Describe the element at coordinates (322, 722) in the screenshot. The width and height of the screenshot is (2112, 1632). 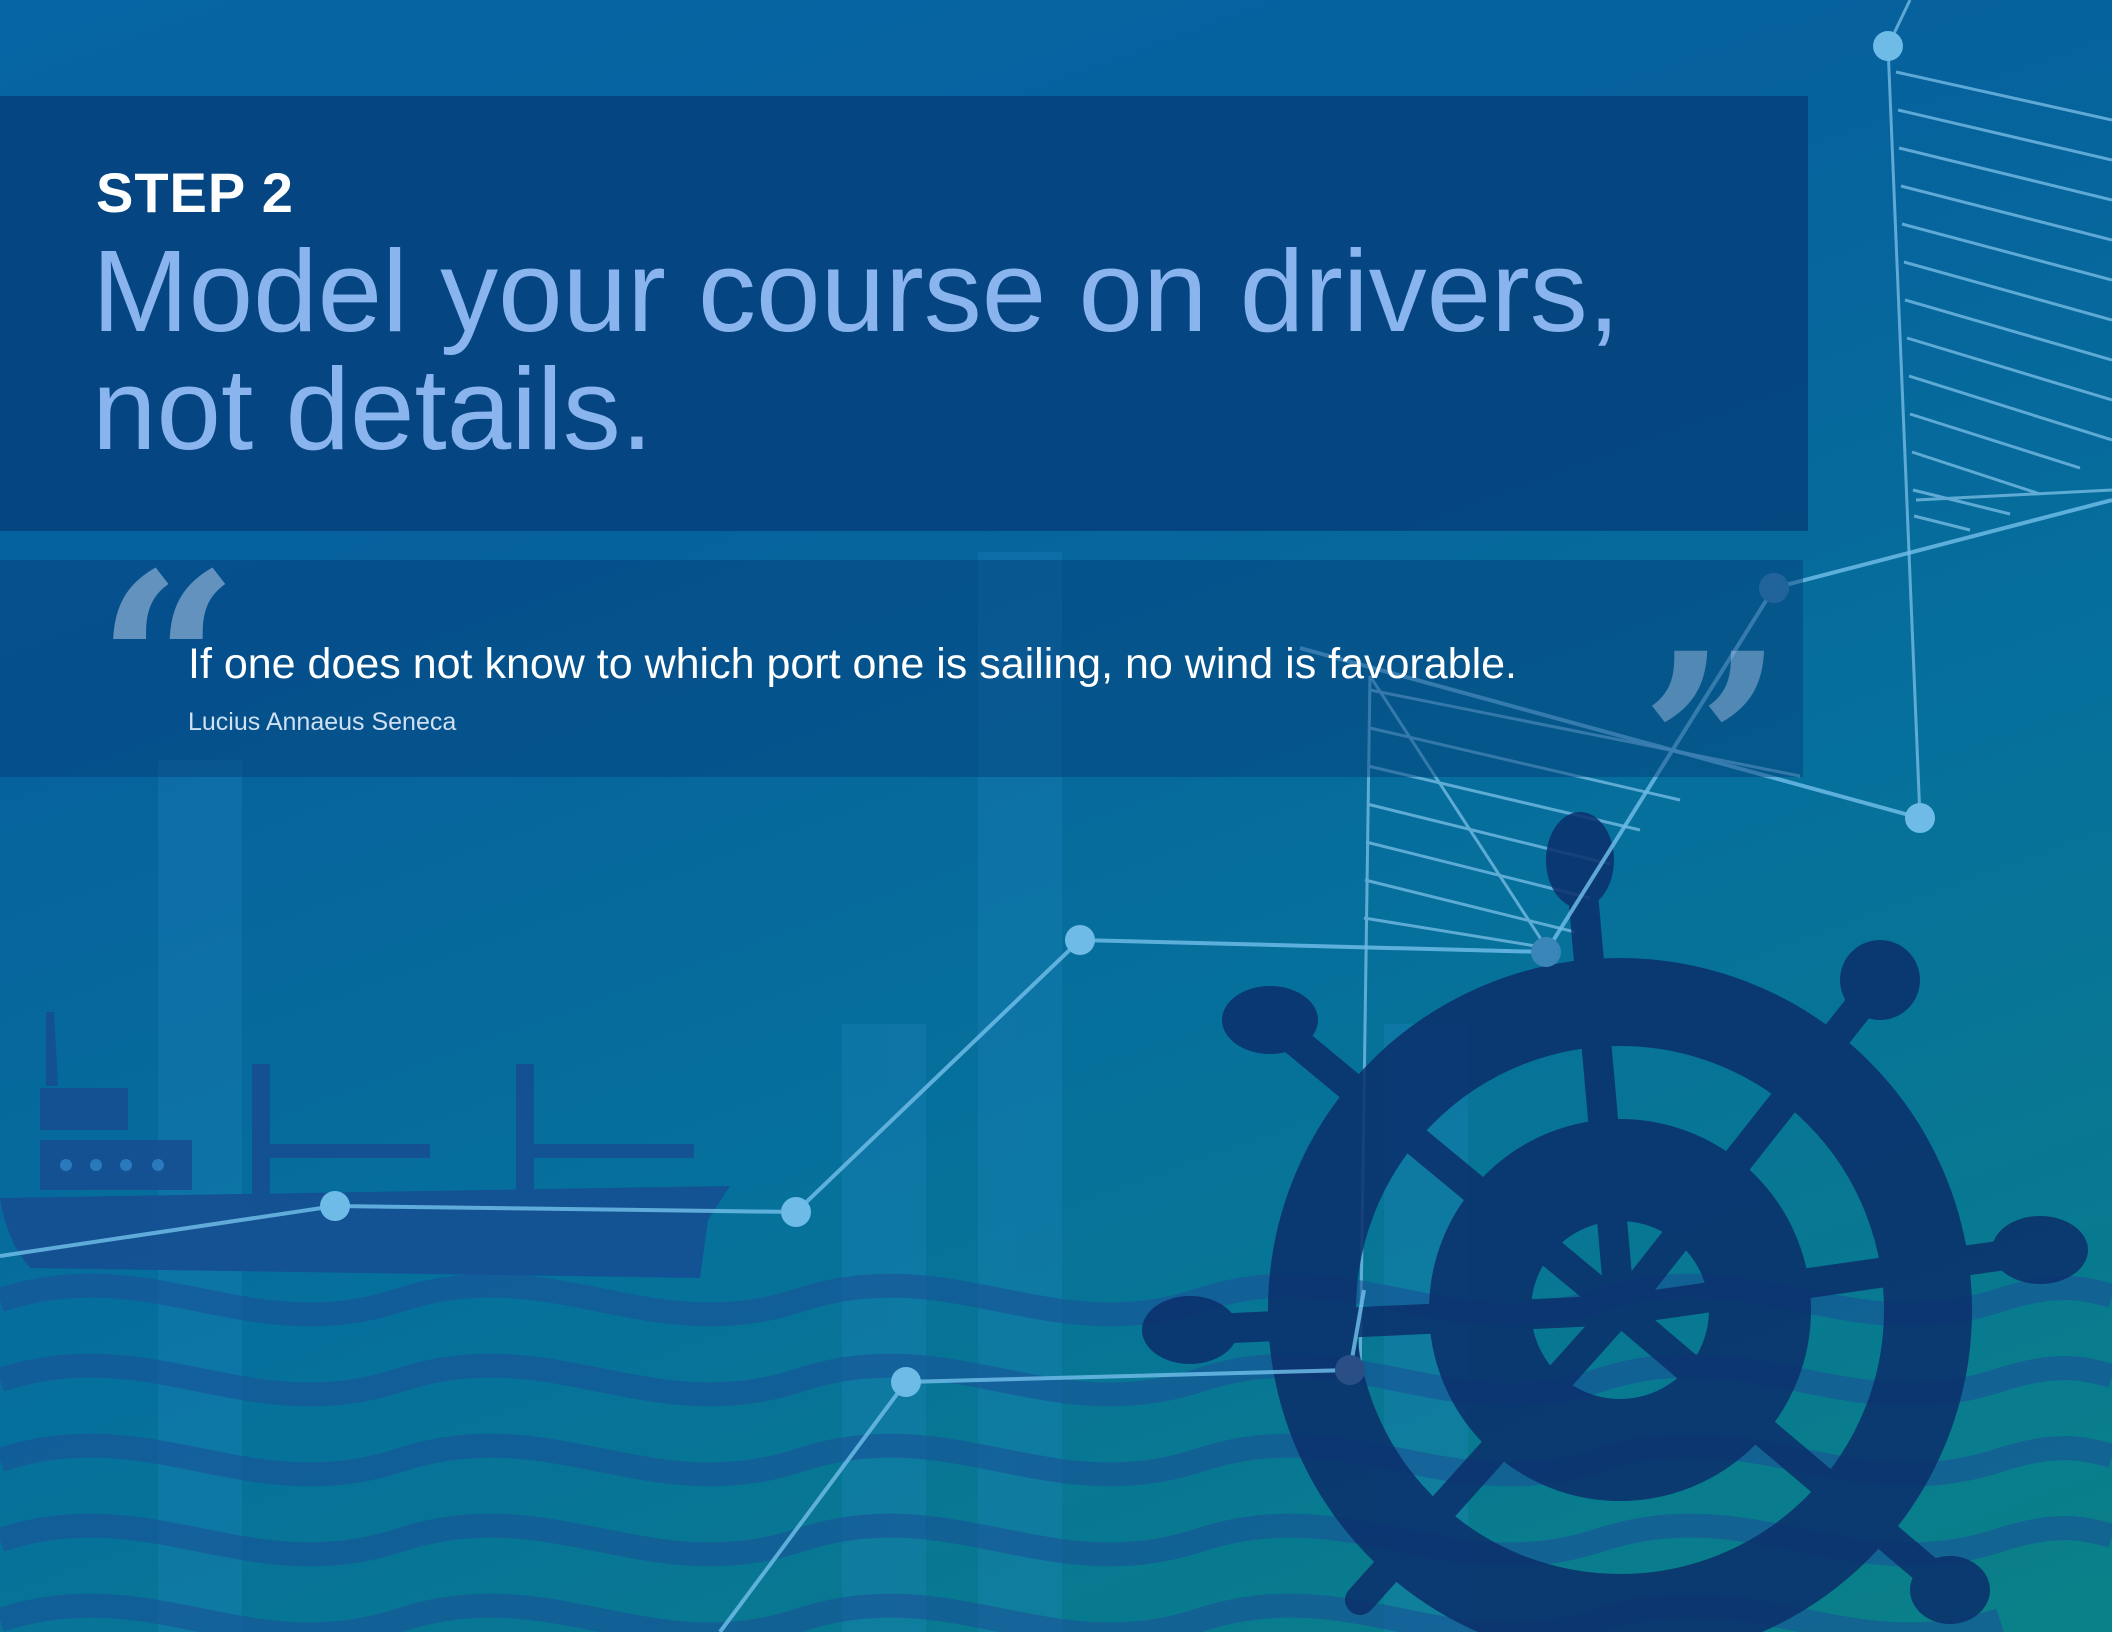
I see `quote-author: Lucius Annaeus Seneca` at that location.